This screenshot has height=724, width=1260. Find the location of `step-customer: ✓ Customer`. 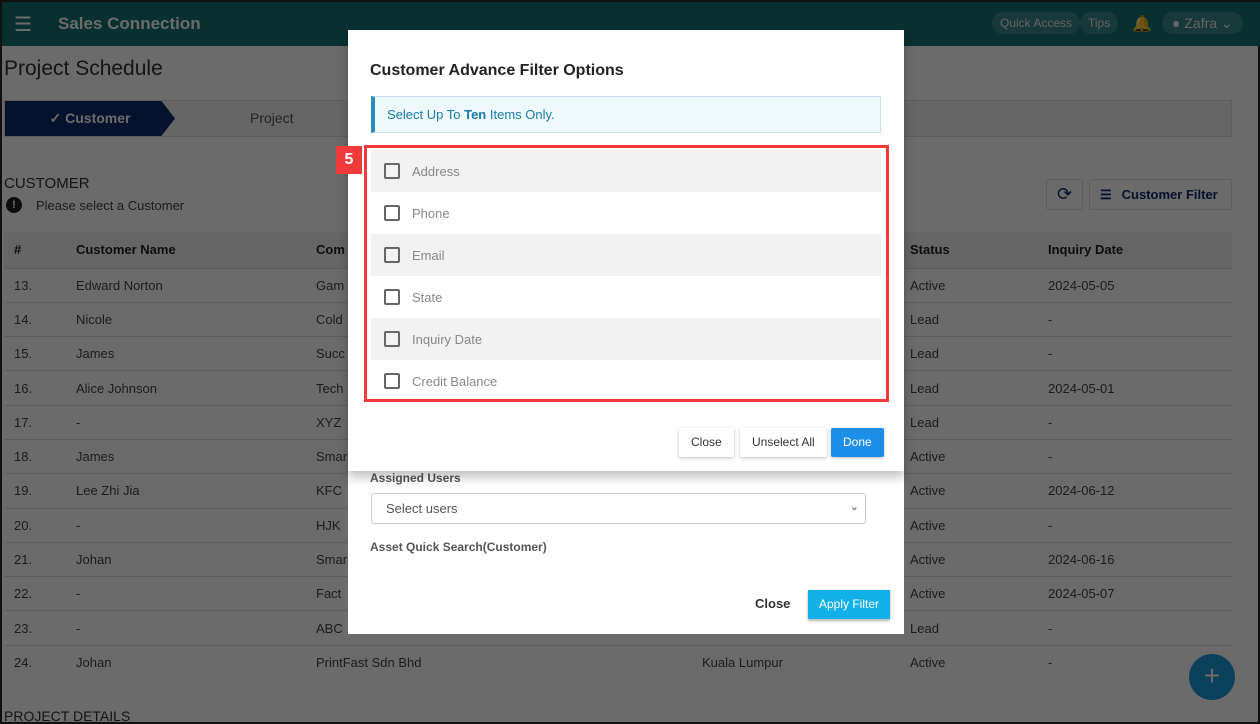

step-customer: ✓ Customer is located at coordinates (90, 118).